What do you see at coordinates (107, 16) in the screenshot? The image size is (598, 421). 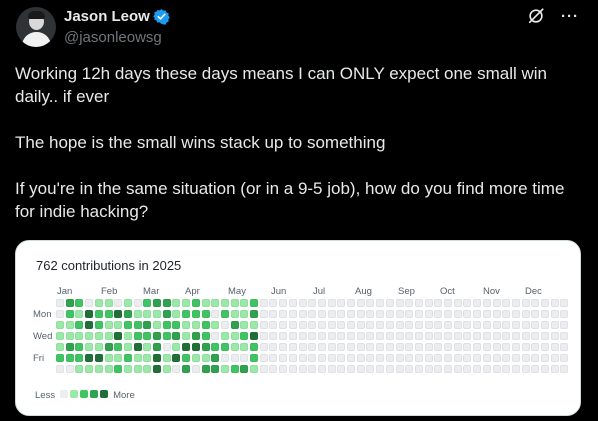 I see `author-display-name: Jason Leow` at bounding box center [107, 16].